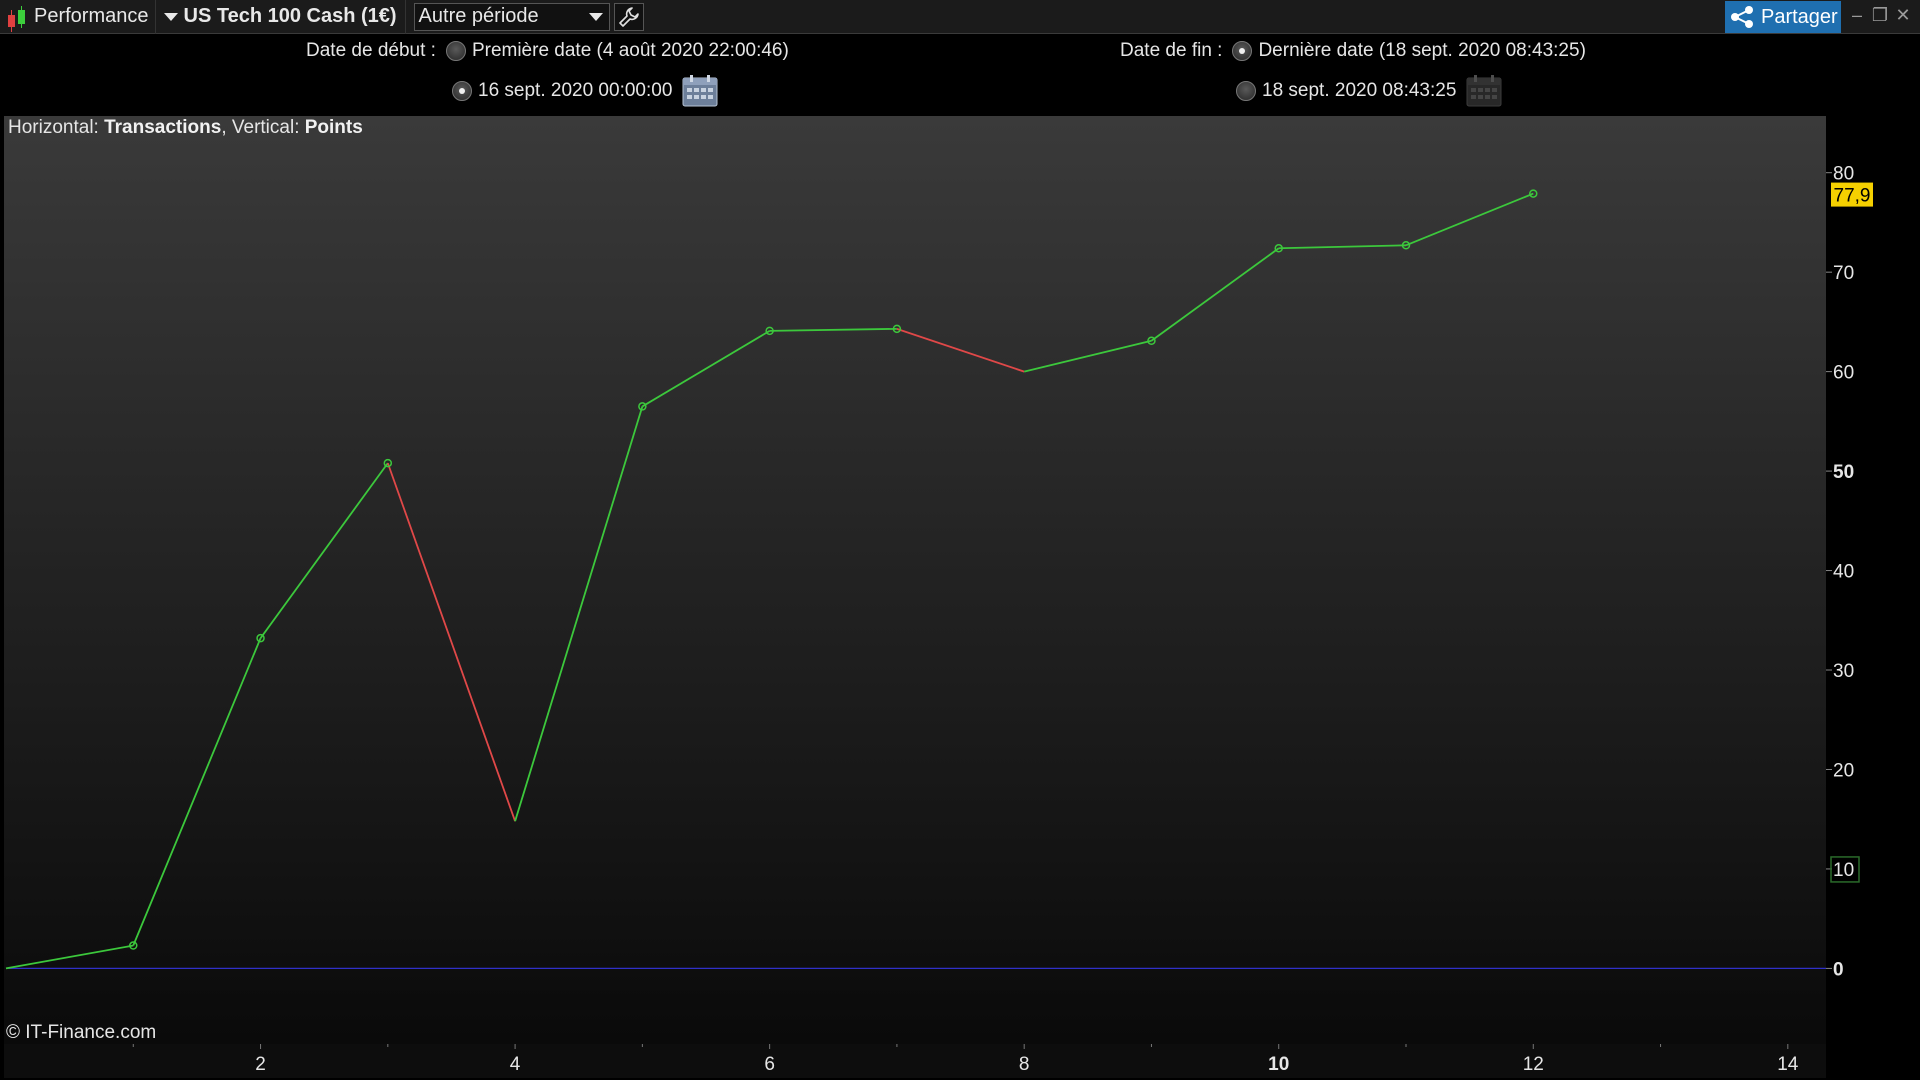  I want to click on x-tick-label: 4, so click(515, 1064).